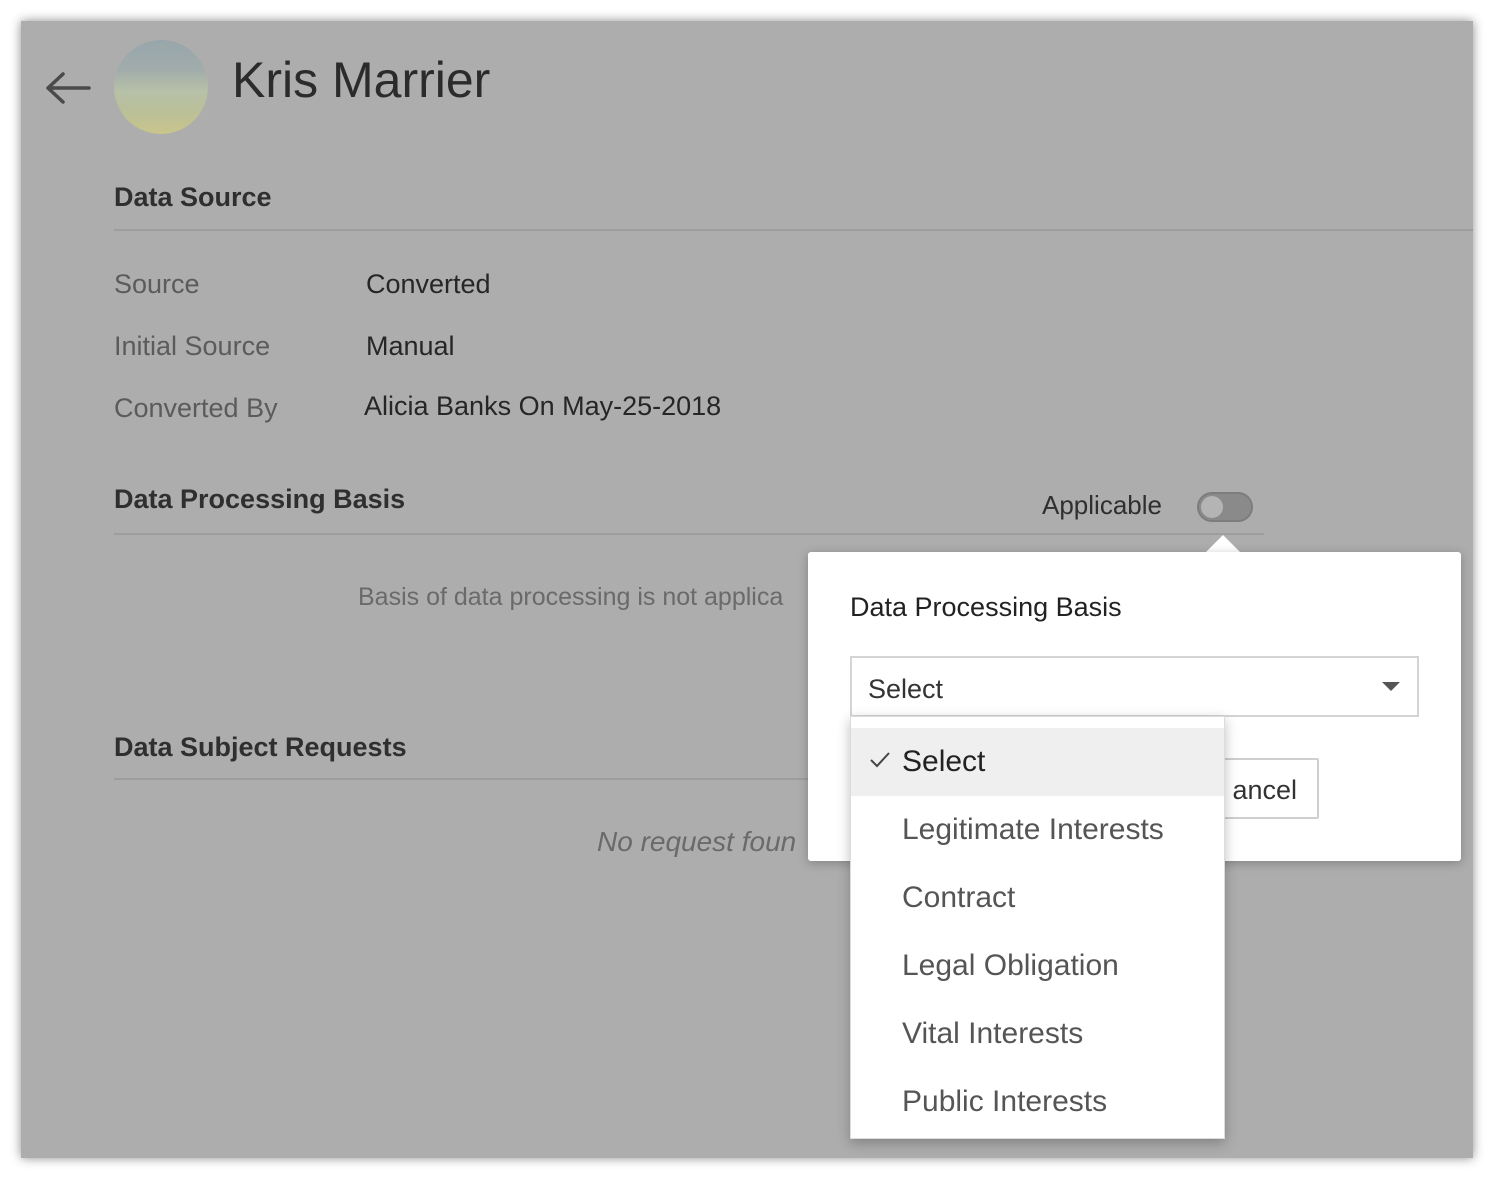  What do you see at coordinates (944, 761) in the screenshot?
I see `option-label: Select` at bounding box center [944, 761].